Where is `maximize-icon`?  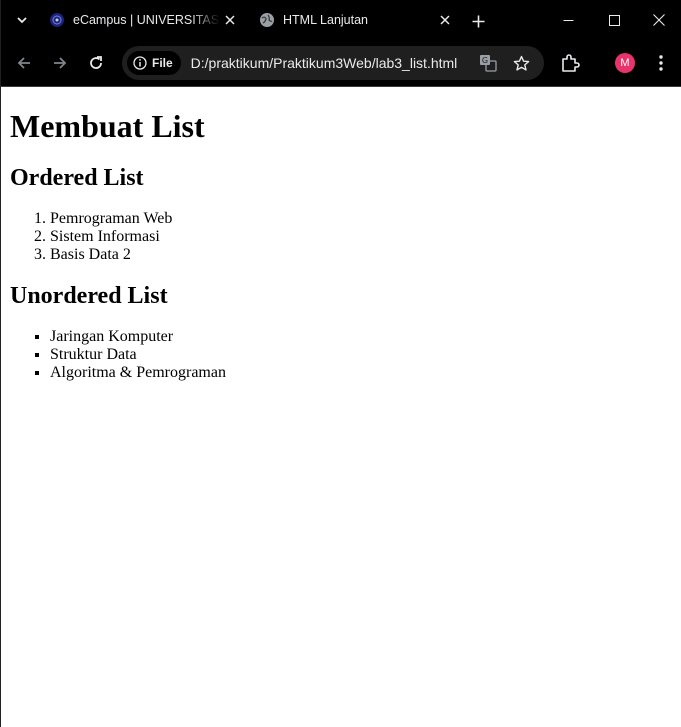
maximize-icon is located at coordinates (614, 20).